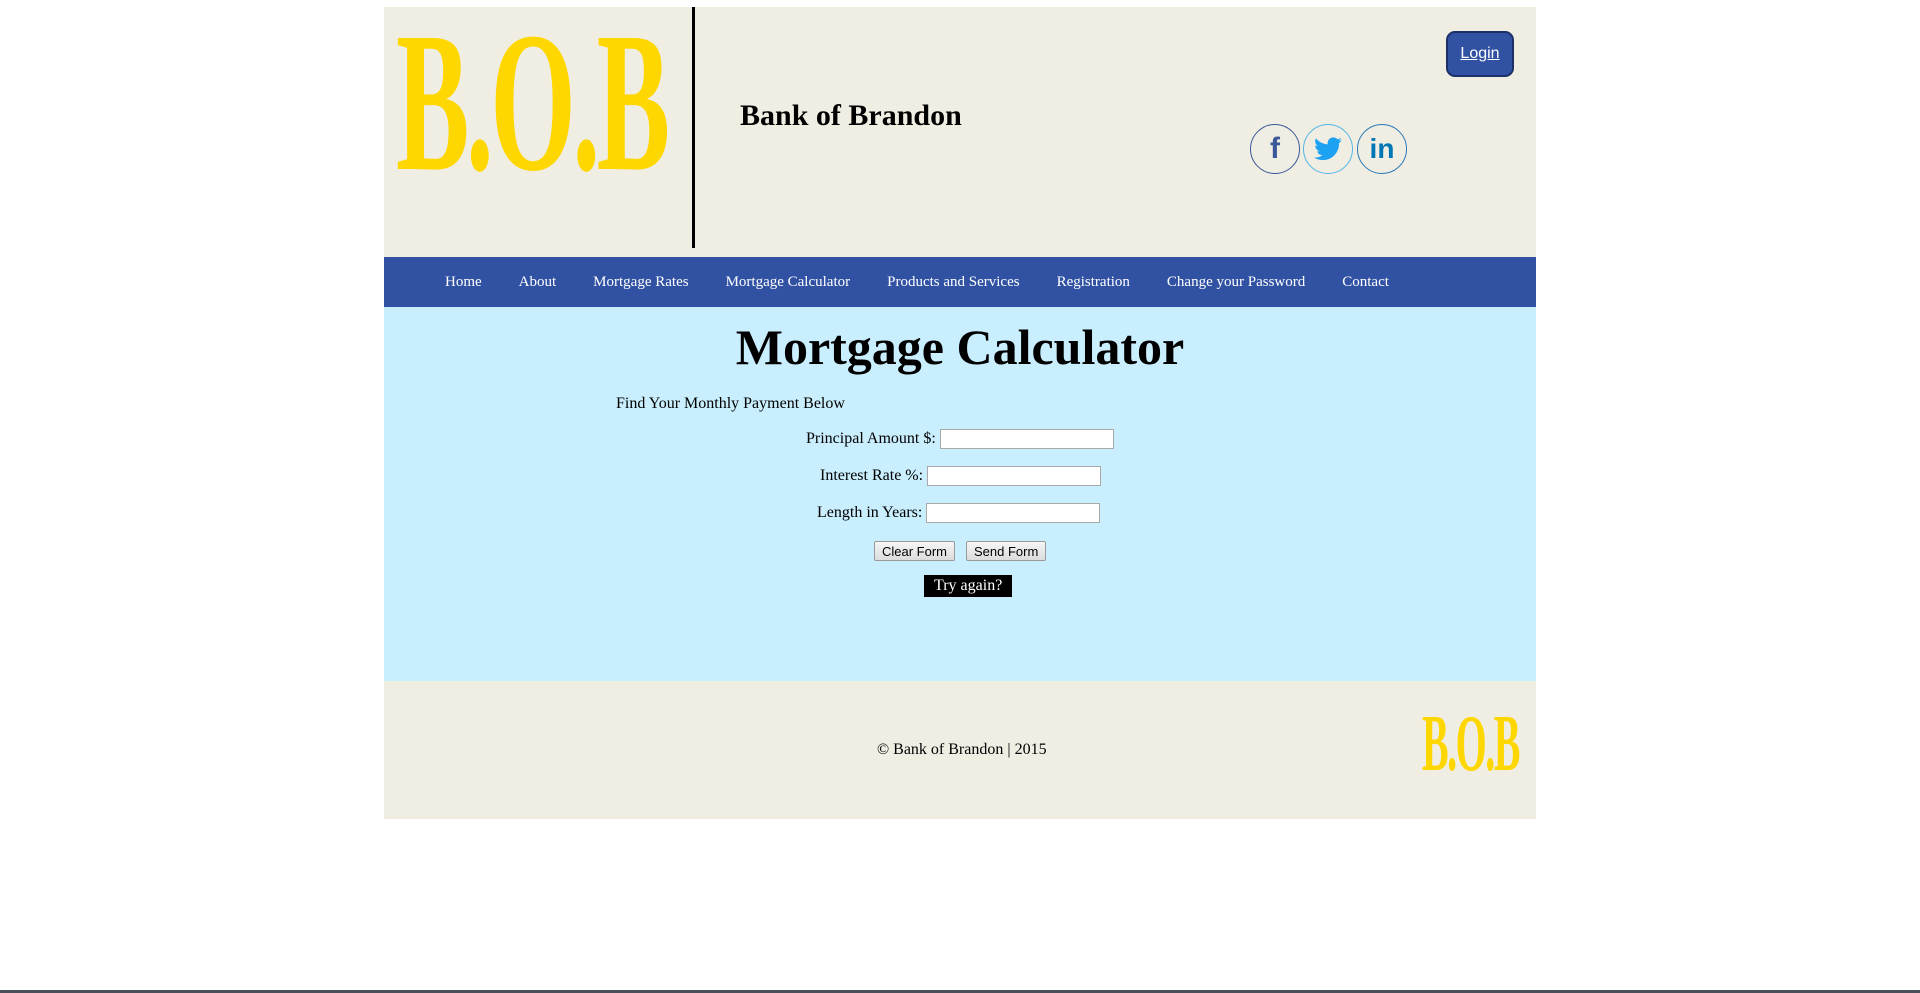 This screenshot has width=1920, height=993. I want to click on linkedin-icon: in, so click(1382, 149).